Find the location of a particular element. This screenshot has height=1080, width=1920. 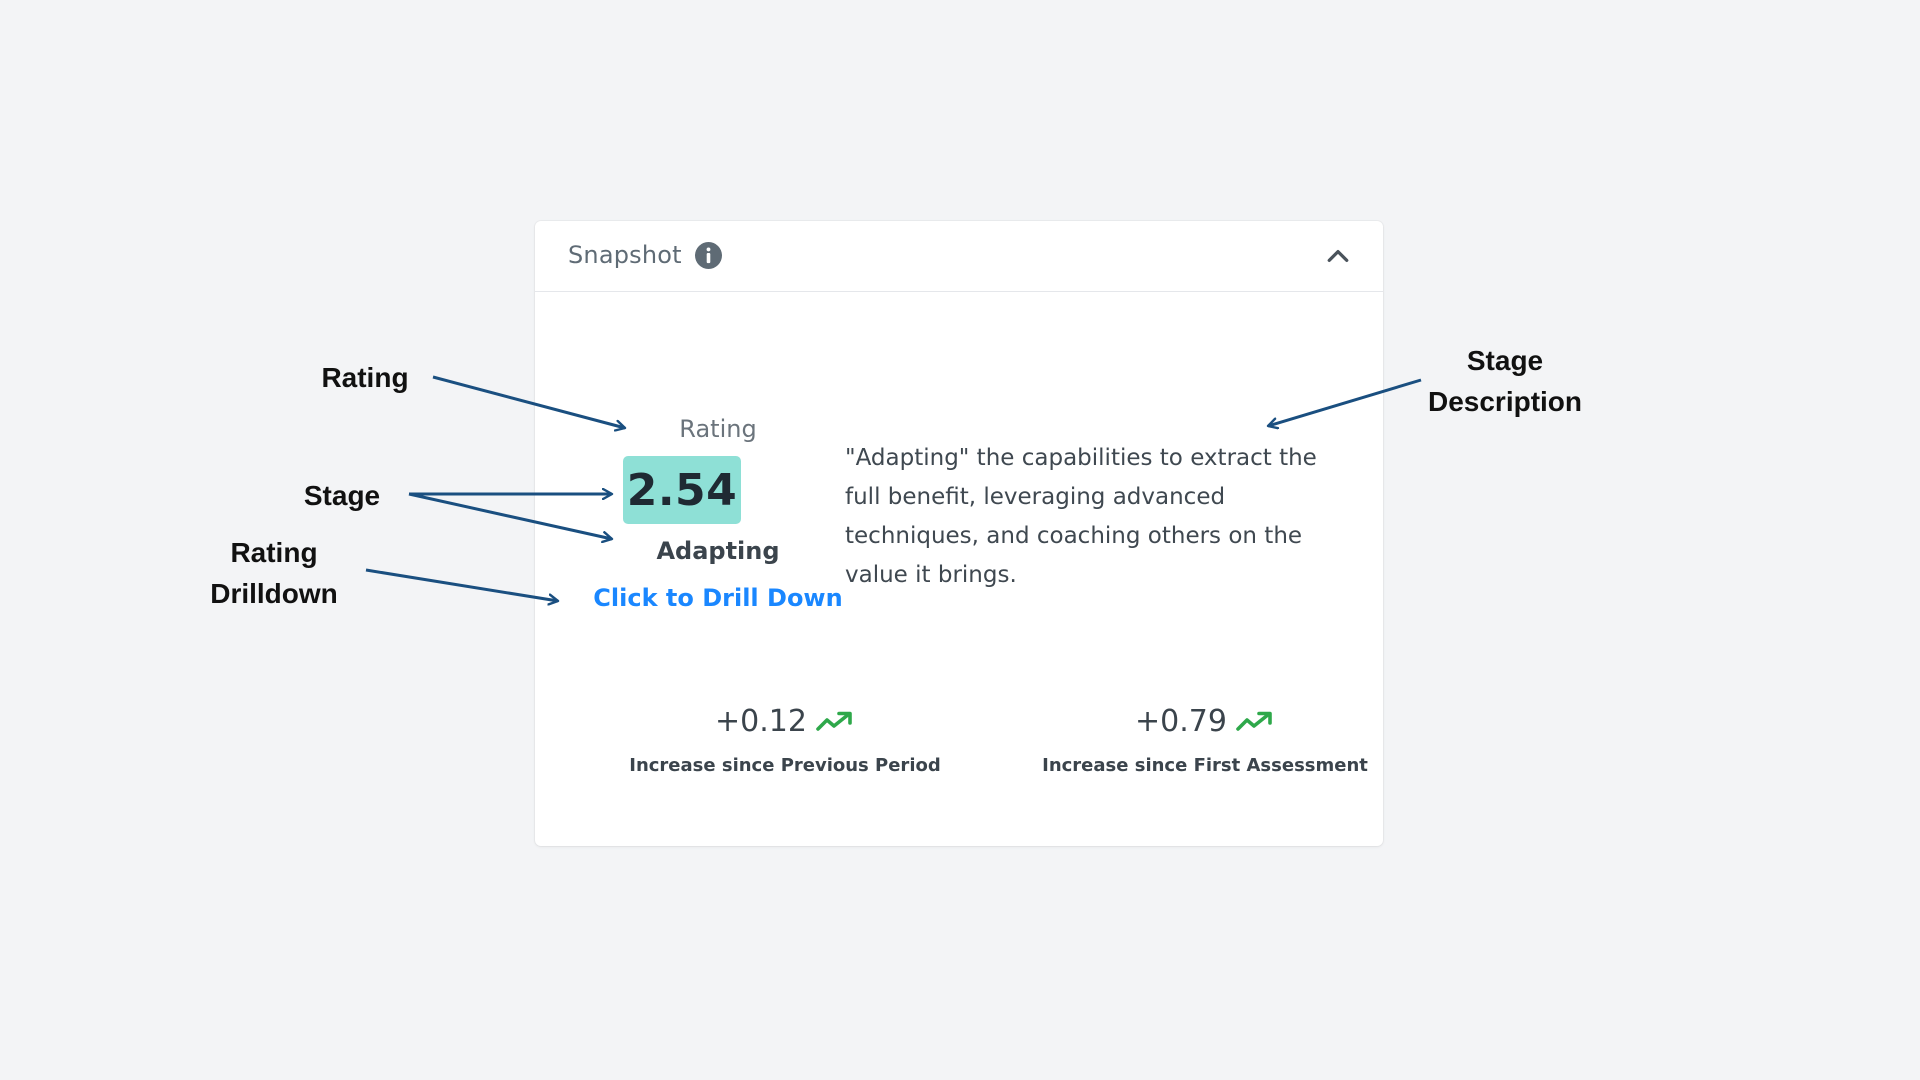

annotation-rating: Rating is located at coordinates (365, 377).